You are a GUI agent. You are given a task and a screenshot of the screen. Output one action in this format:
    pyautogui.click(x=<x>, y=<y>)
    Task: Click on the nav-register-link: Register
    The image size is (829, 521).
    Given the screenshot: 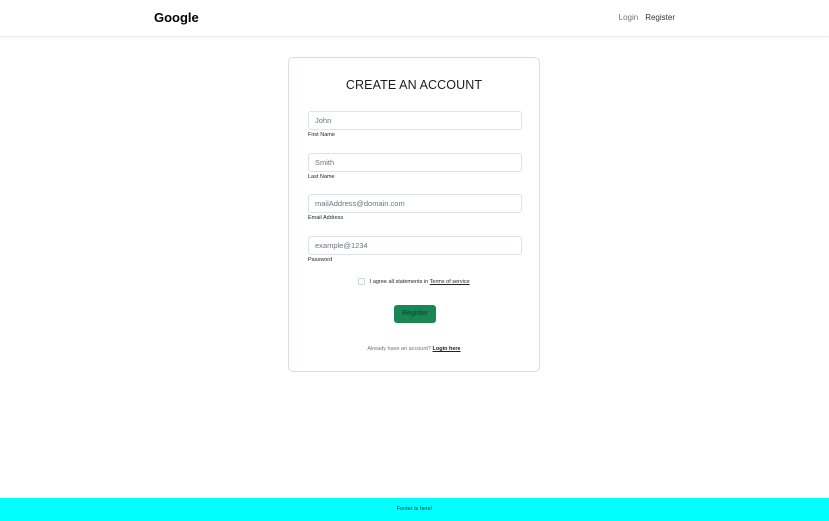 What is the action you would take?
    pyautogui.click(x=660, y=18)
    